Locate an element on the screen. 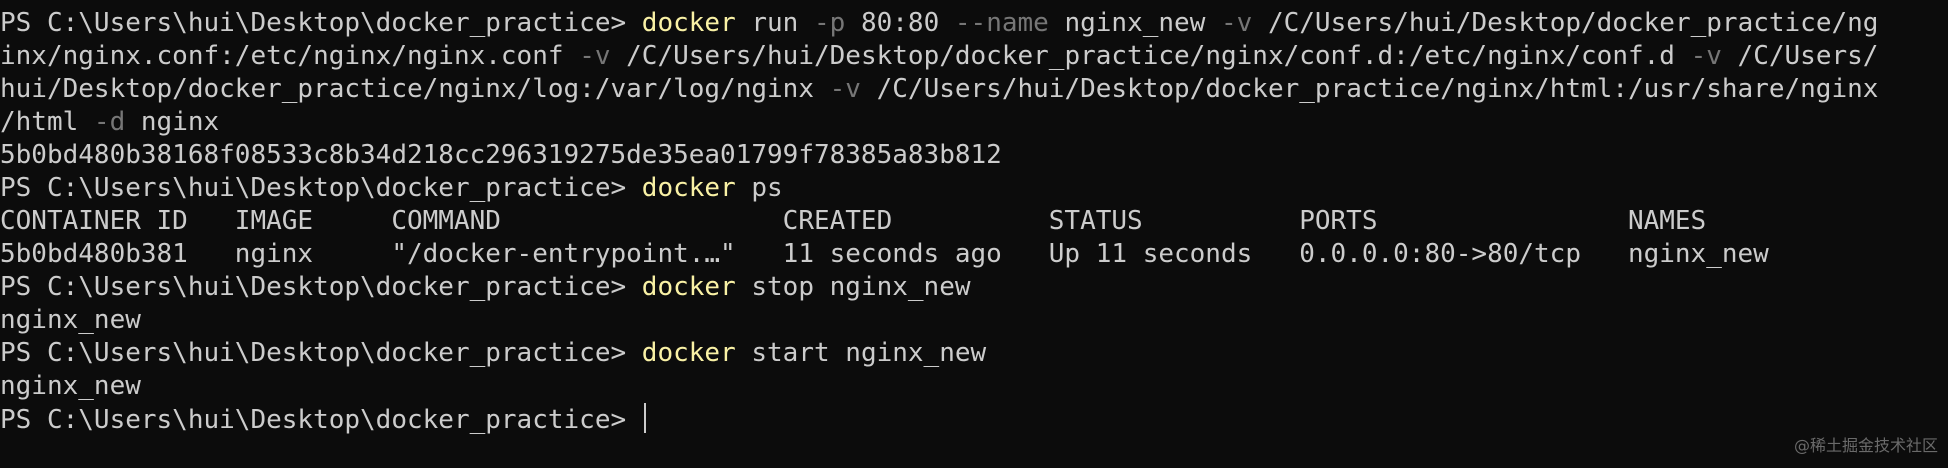 This screenshot has width=1948, height=468. command-text: start nginx_new is located at coordinates (861, 353).